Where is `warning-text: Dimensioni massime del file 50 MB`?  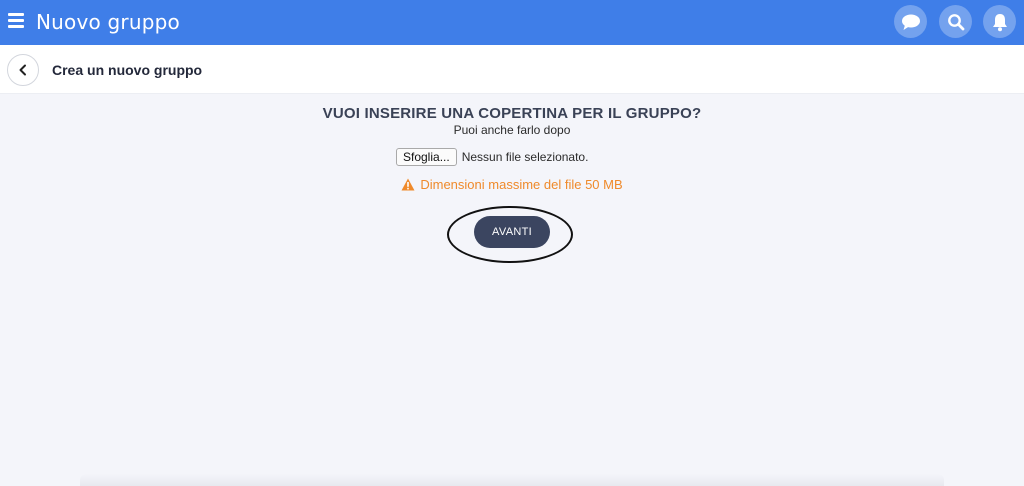 warning-text: Dimensioni massime del file 50 MB is located at coordinates (521, 184).